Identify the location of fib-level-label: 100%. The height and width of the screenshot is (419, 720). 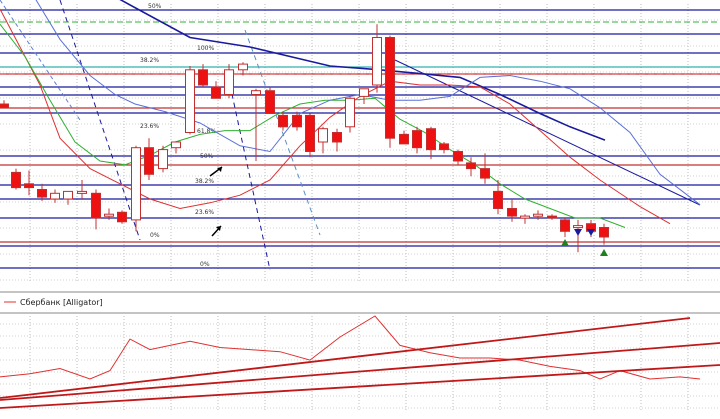
(205, 48).